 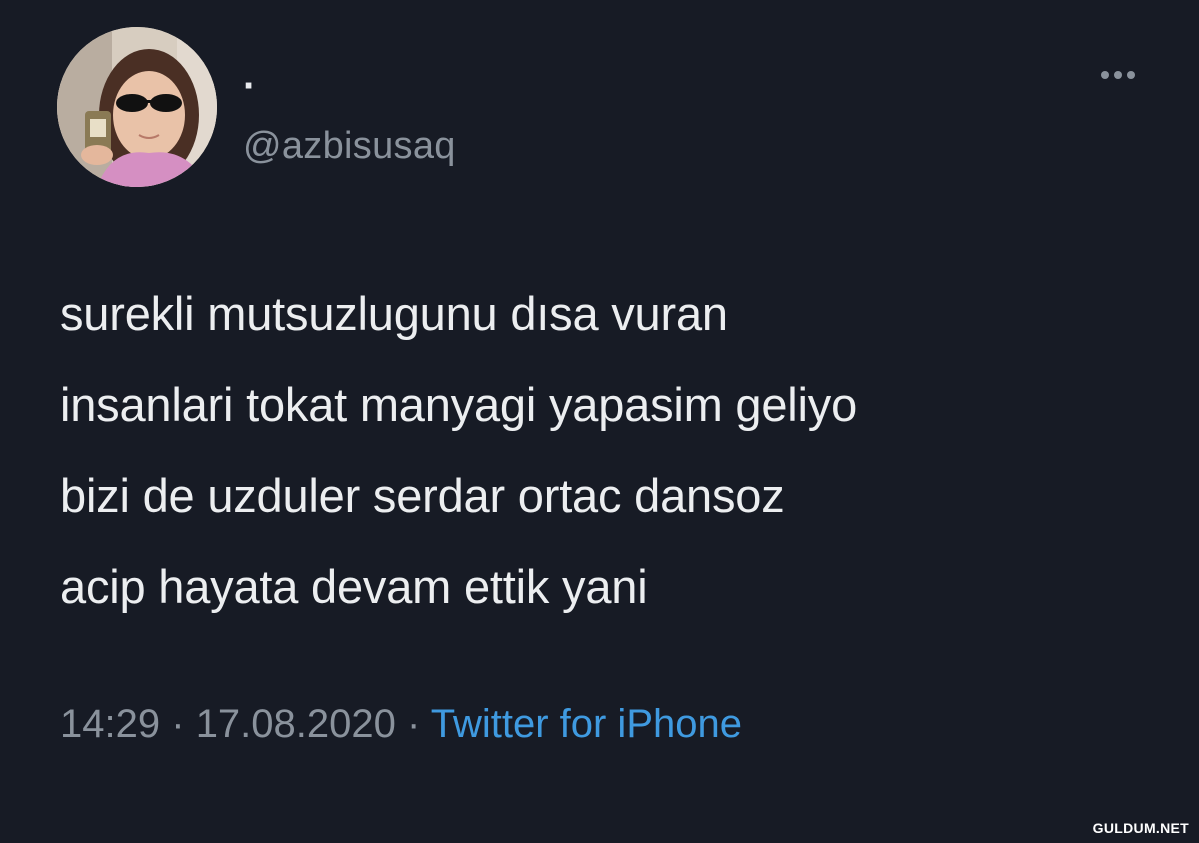 What do you see at coordinates (354, 586) in the screenshot?
I see `tweet-text-line: acip hayata devam ettik yani` at bounding box center [354, 586].